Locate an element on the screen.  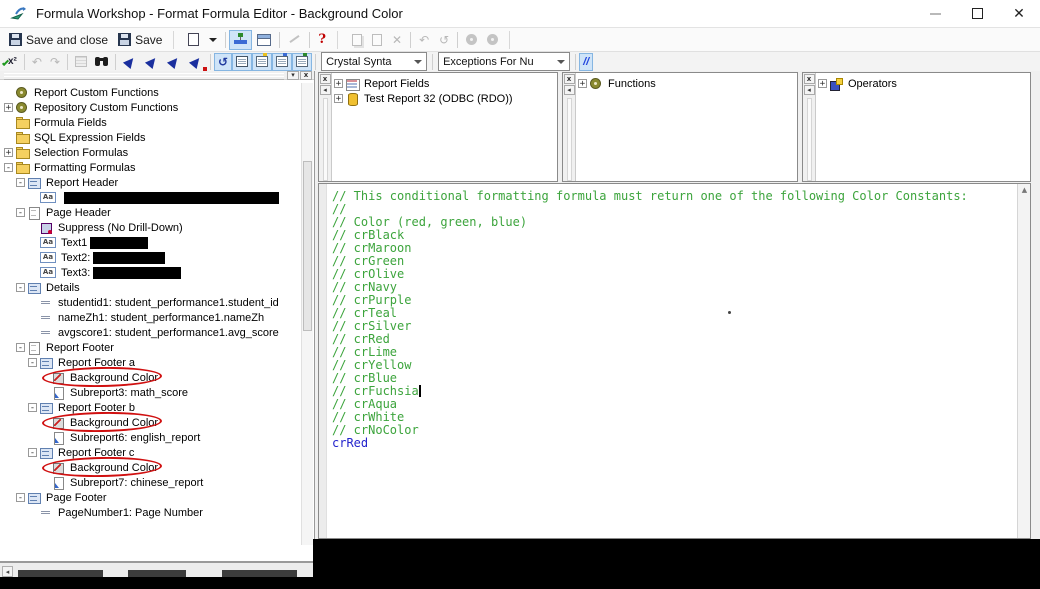
delete-button: ✕ is located at coordinates (397, 40).